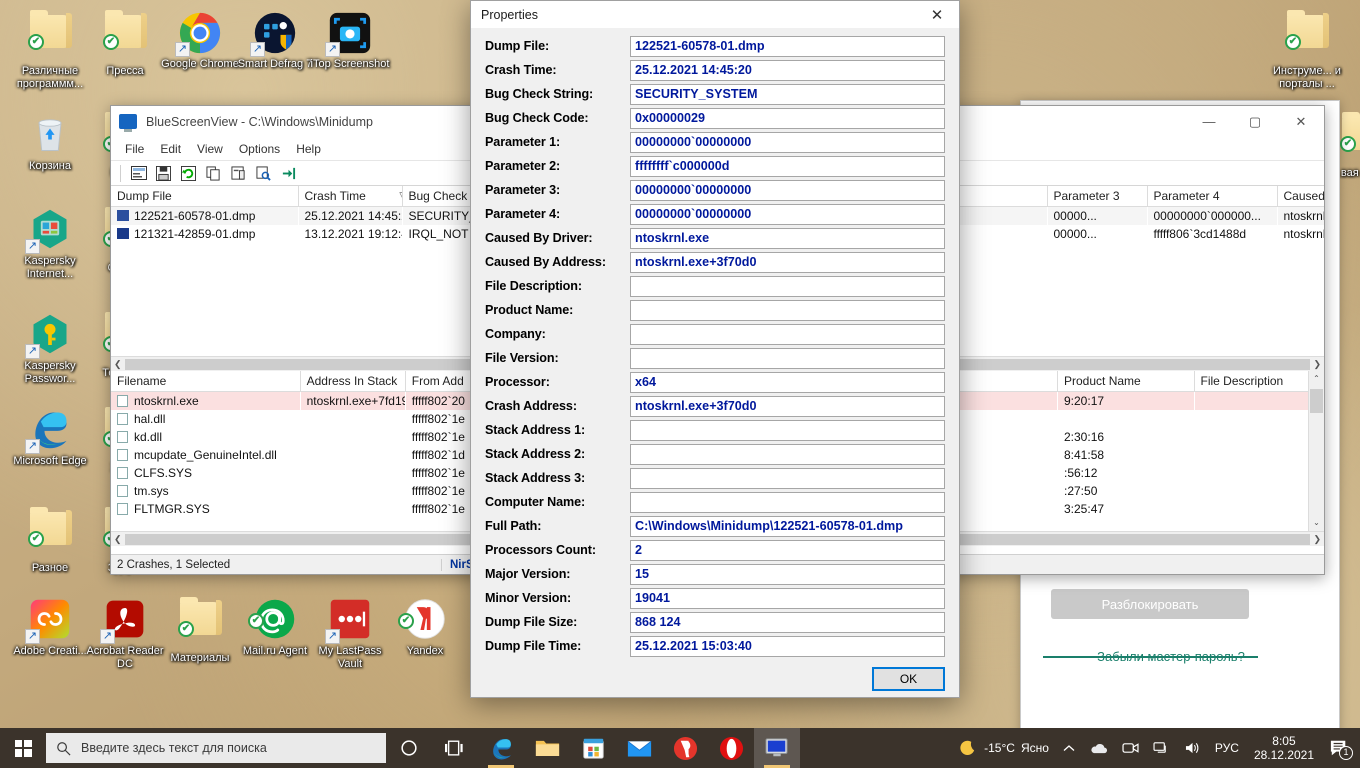 The height and width of the screenshot is (768, 1360). What do you see at coordinates (1339, 748) in the screenshot?
I see `notification-center-button: 1` at bounding box center [1339, 748].